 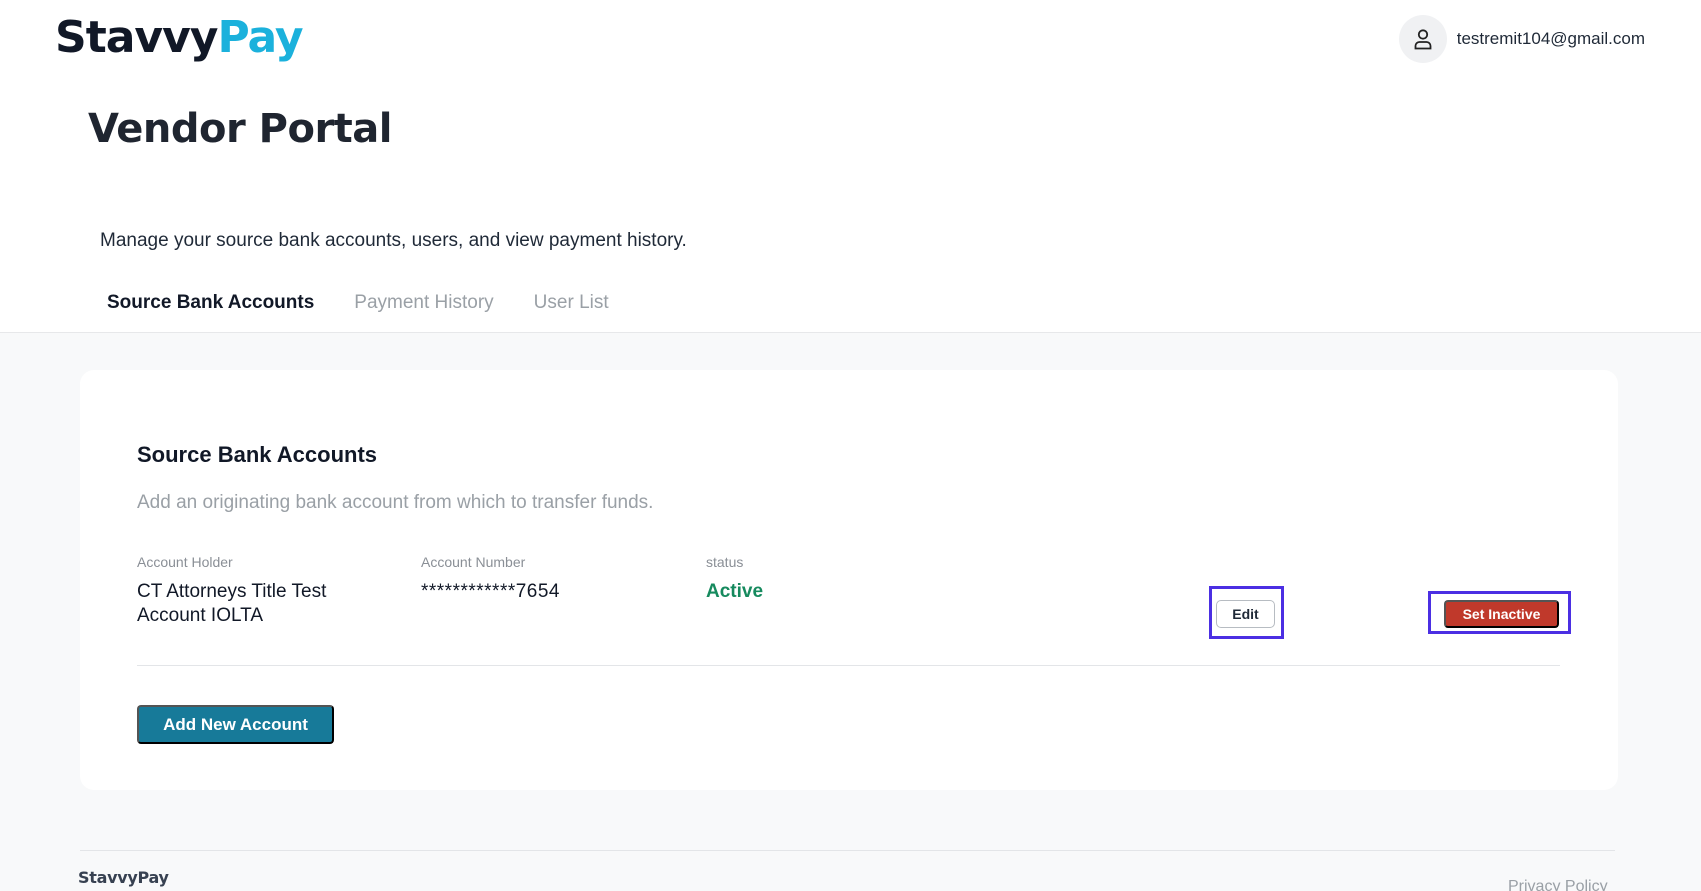 I want to click on status-badge: Active, so click(x=735, y=591).